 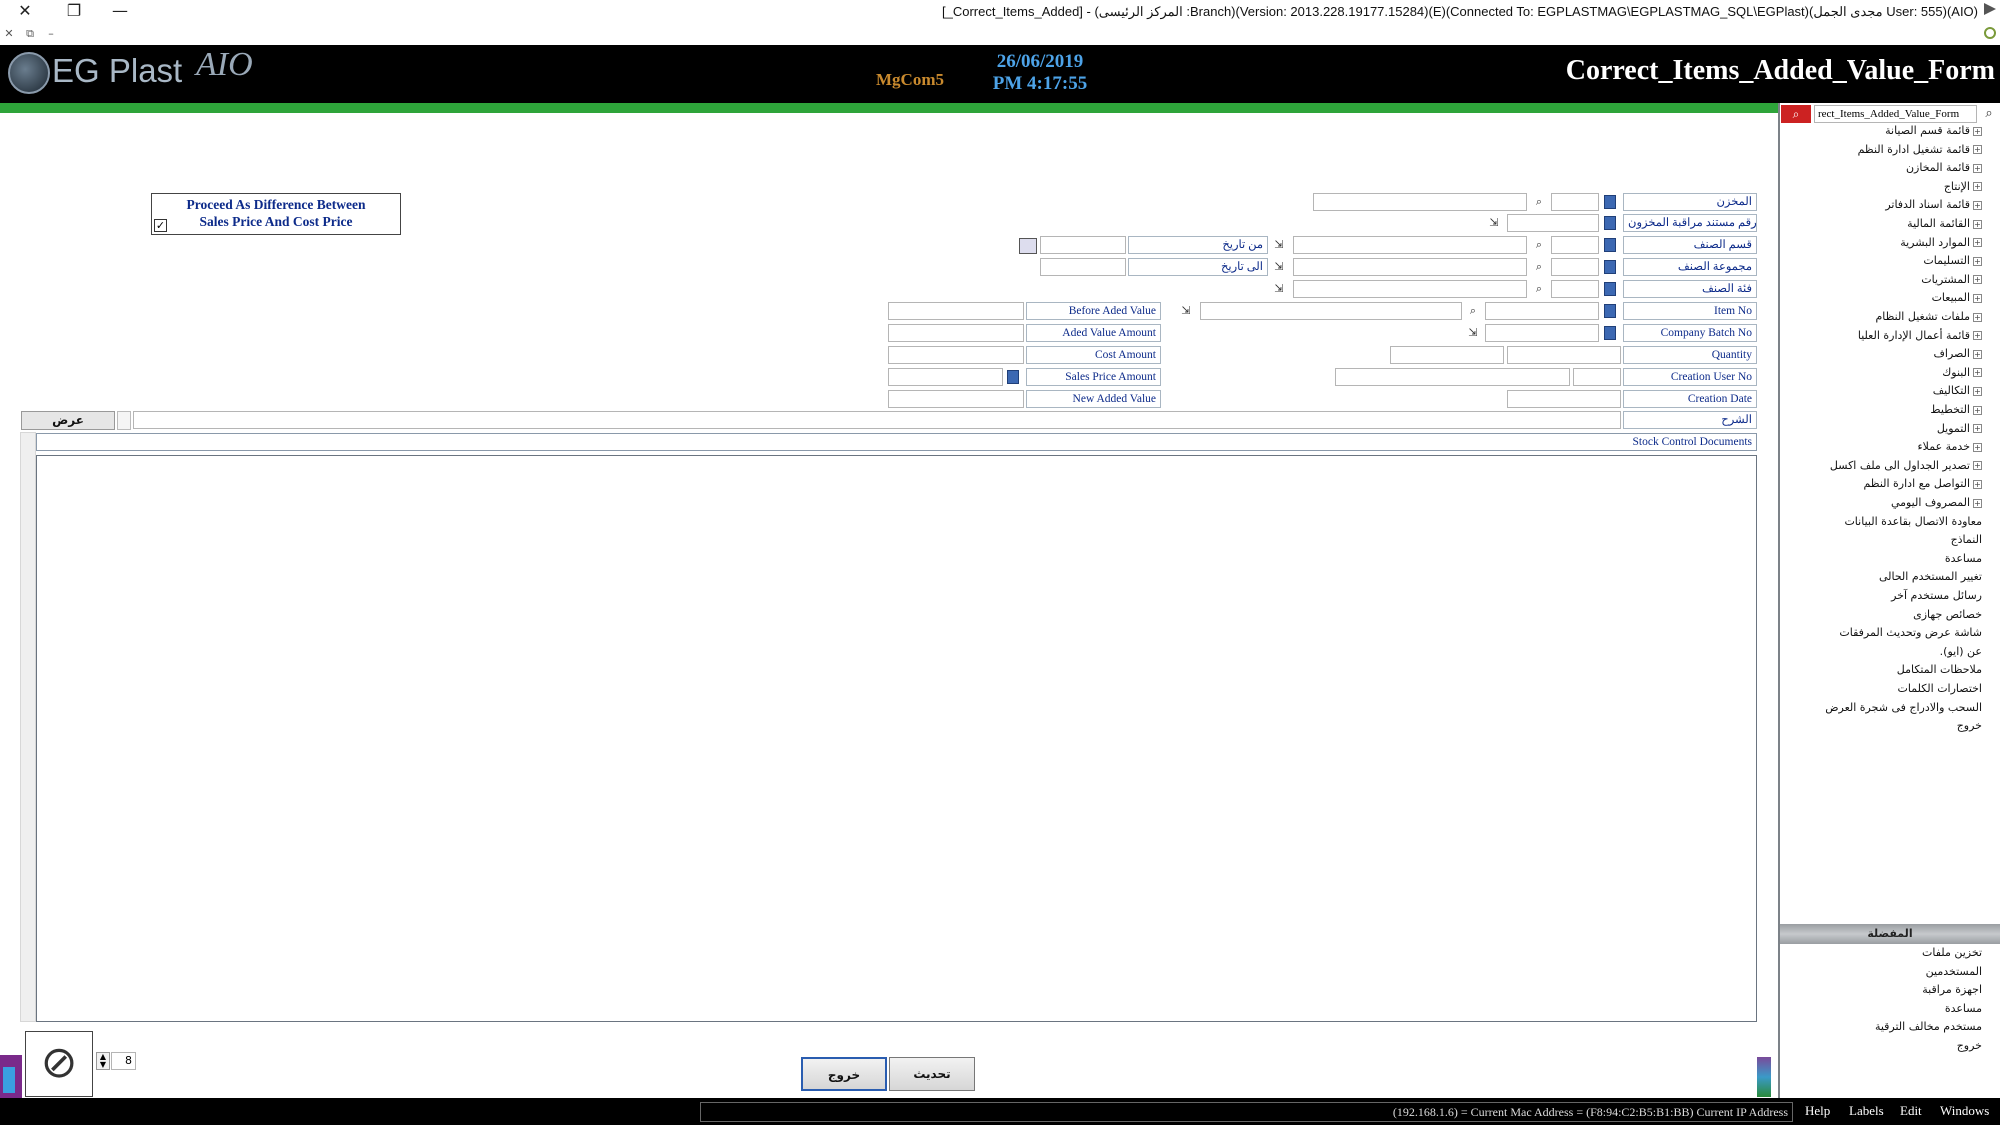 I want to click on tree-item: معاودة الاتصال بقاعدة البيانات, so click(x=1913, y=521).